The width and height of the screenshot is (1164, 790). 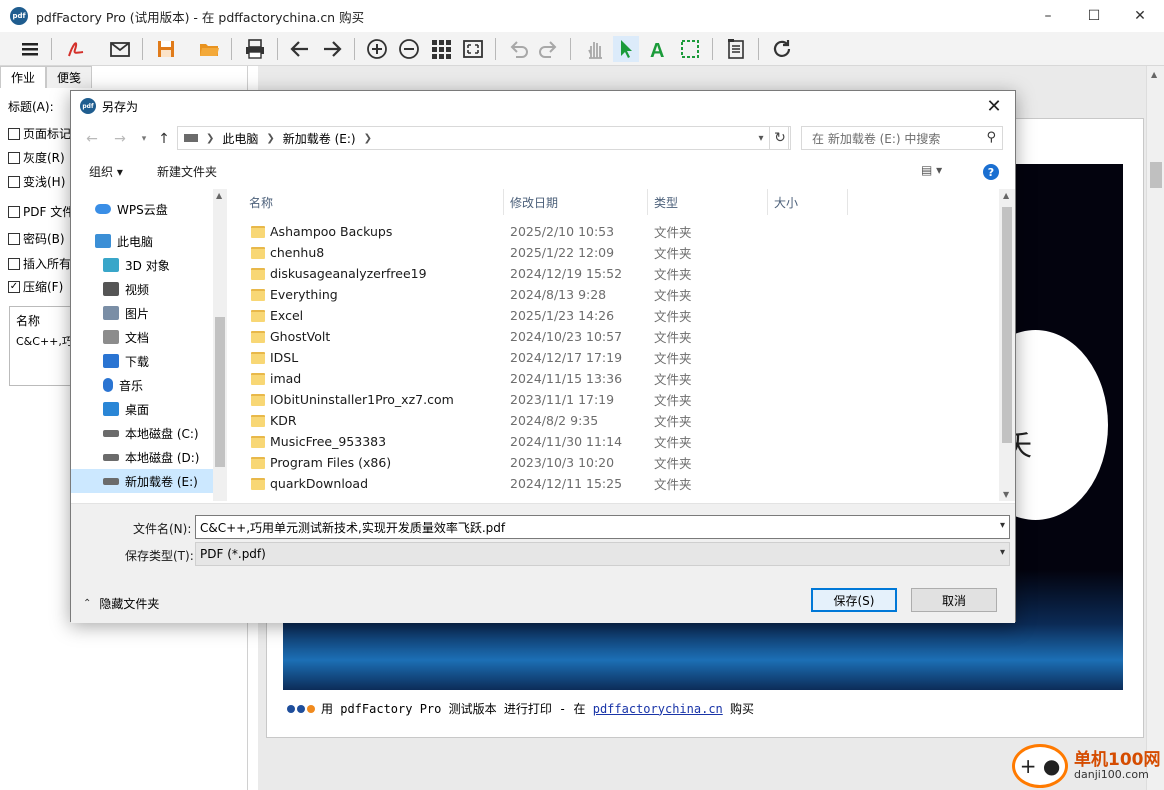 What do you see at coordinates (780, 138) in the screenshot?
I see `address-refresh-icon: ↻` at bounding box center [780, 138].